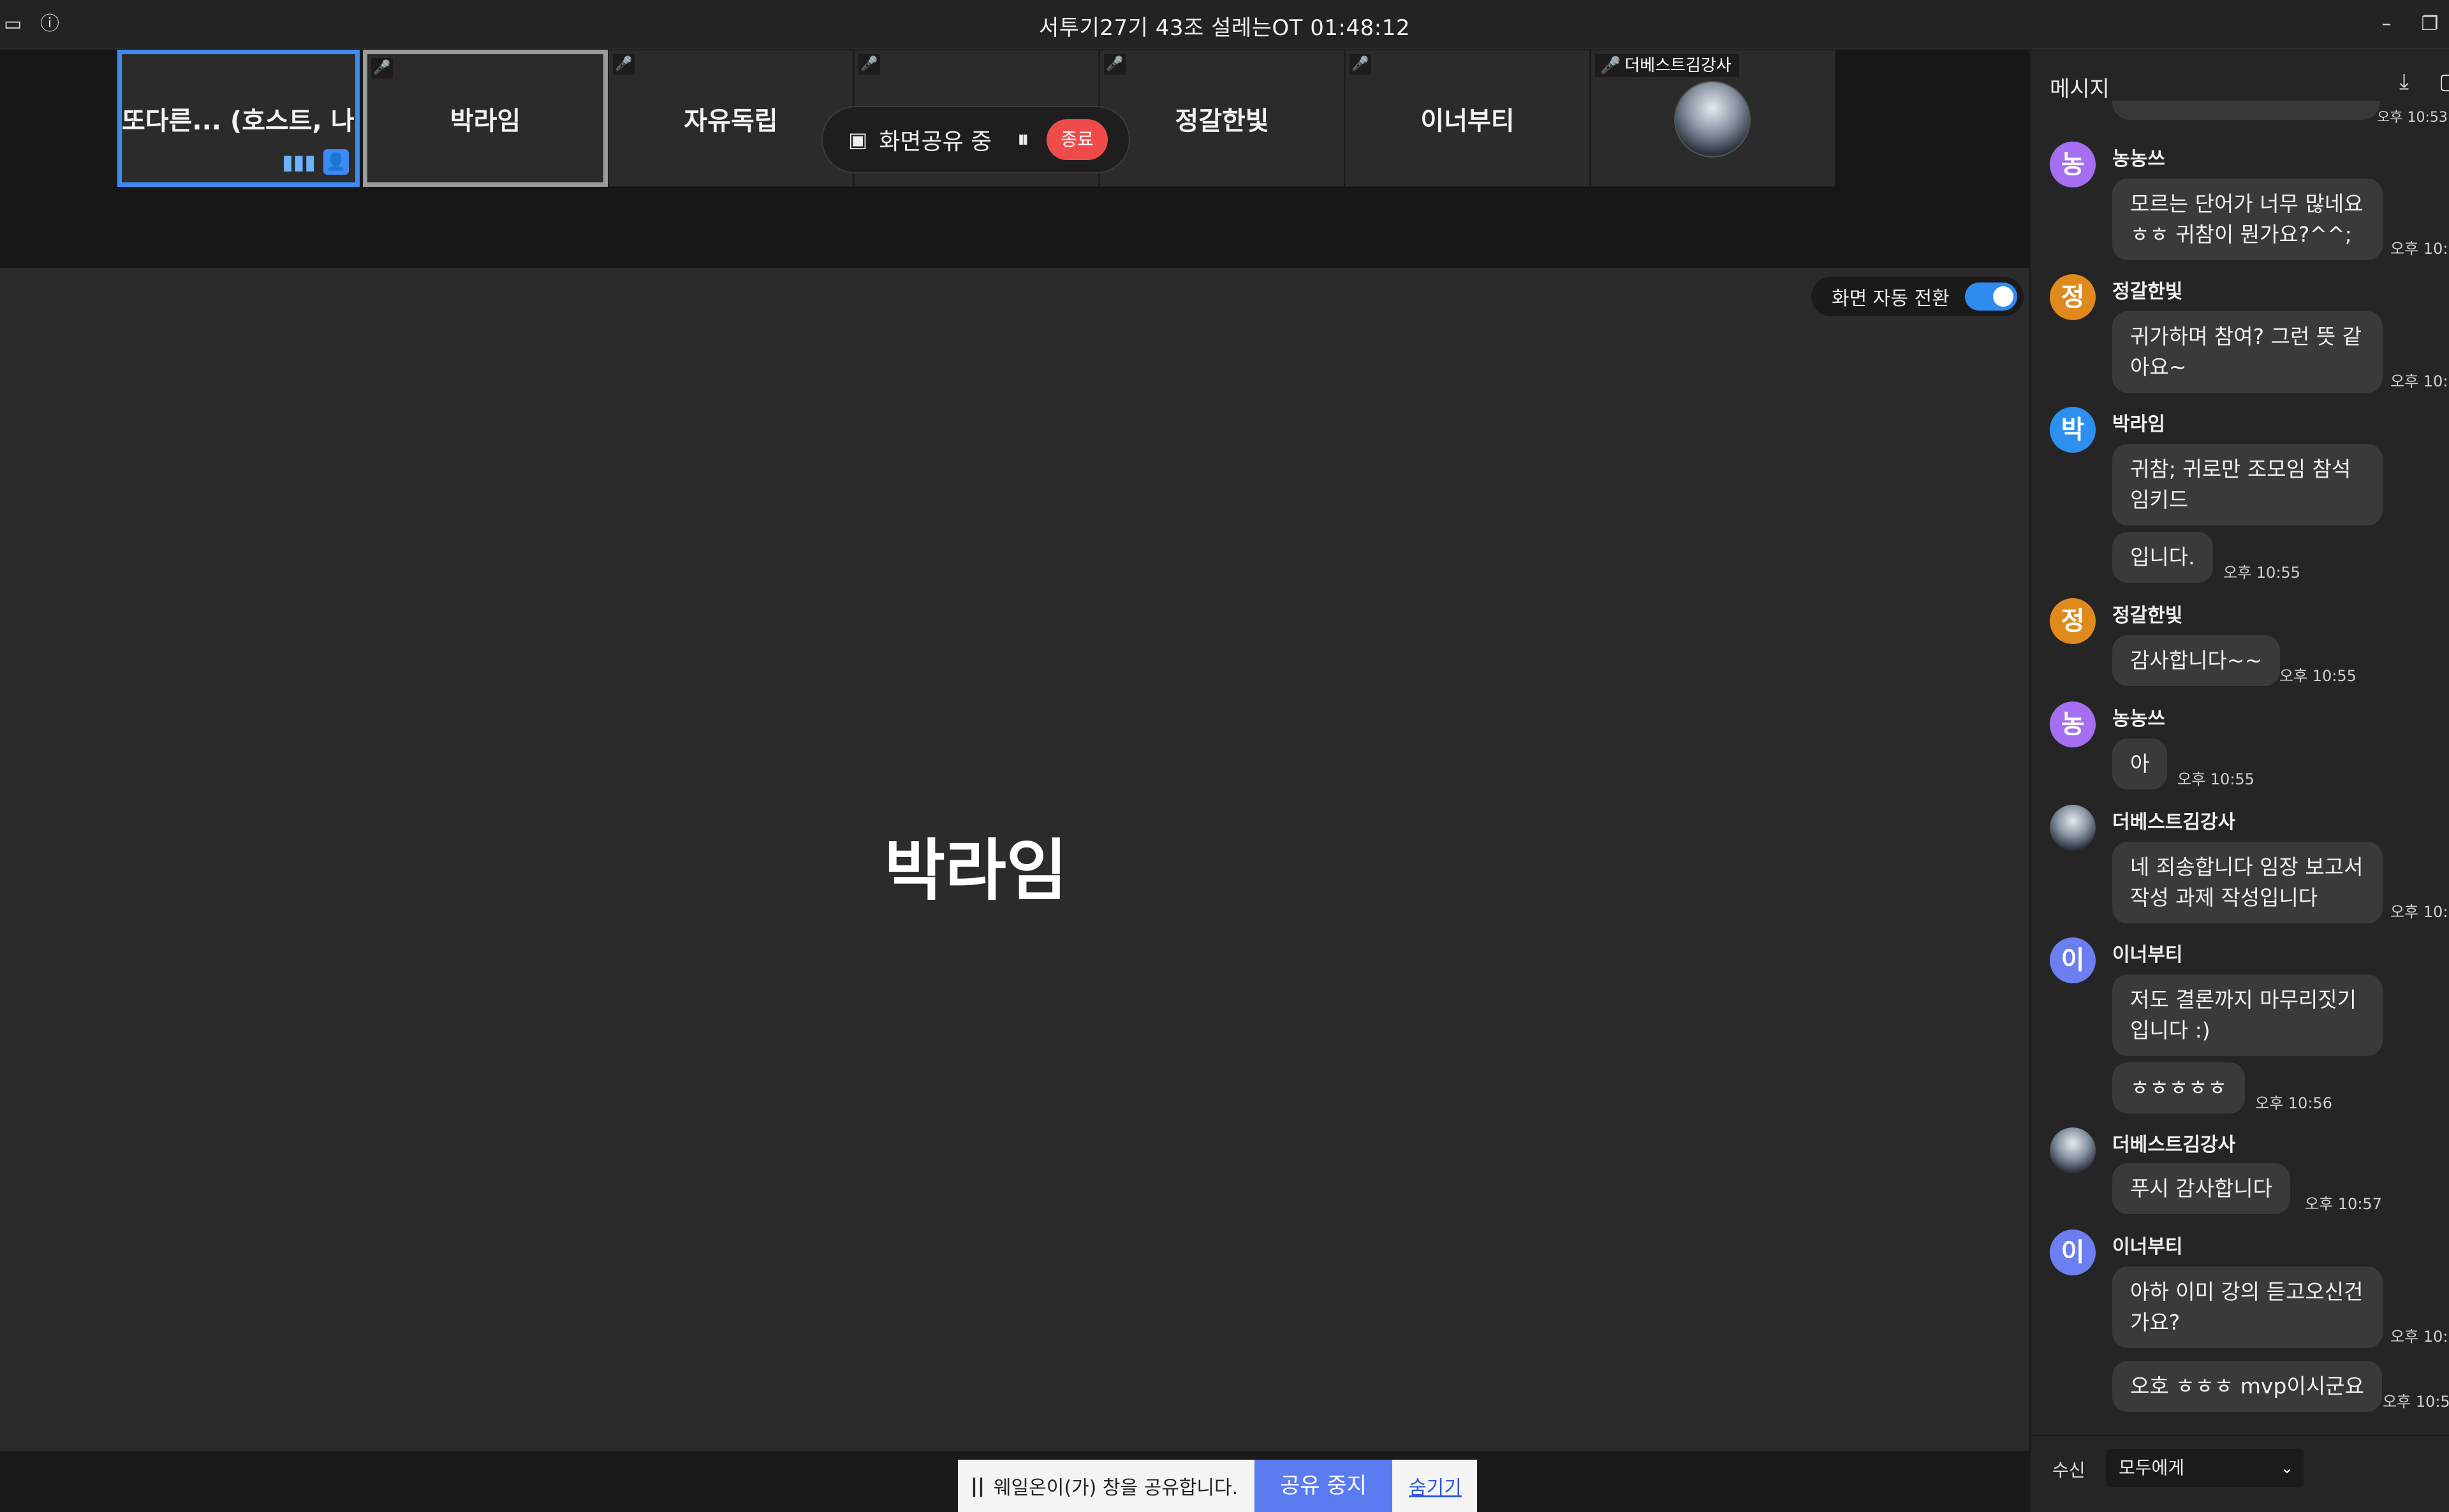 The height and width of the screenshot is (1512, 2449). I want to click on screen-share-pill: ▣ 화면공유 중 ⏸ 종료, so click(976, 139).